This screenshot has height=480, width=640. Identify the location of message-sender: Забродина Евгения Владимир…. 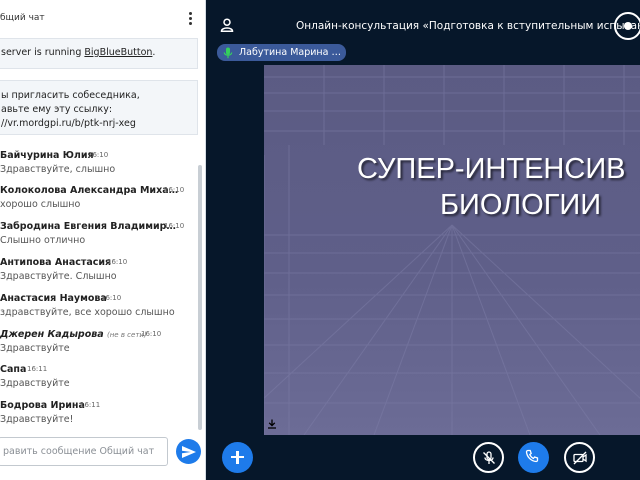
(88, 226).